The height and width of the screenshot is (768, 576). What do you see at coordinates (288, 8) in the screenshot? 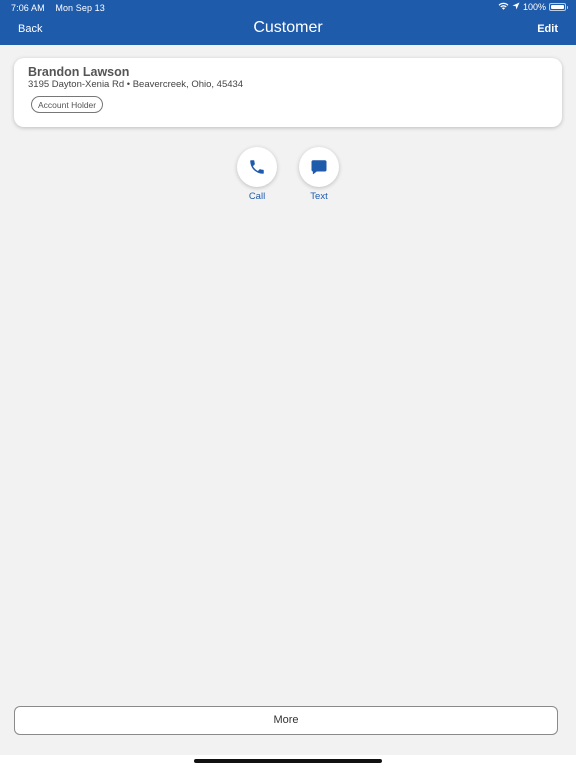
I see `status-bar: 7:06 AM Mon Sep 13 100%` at bounding box center [288, 8].